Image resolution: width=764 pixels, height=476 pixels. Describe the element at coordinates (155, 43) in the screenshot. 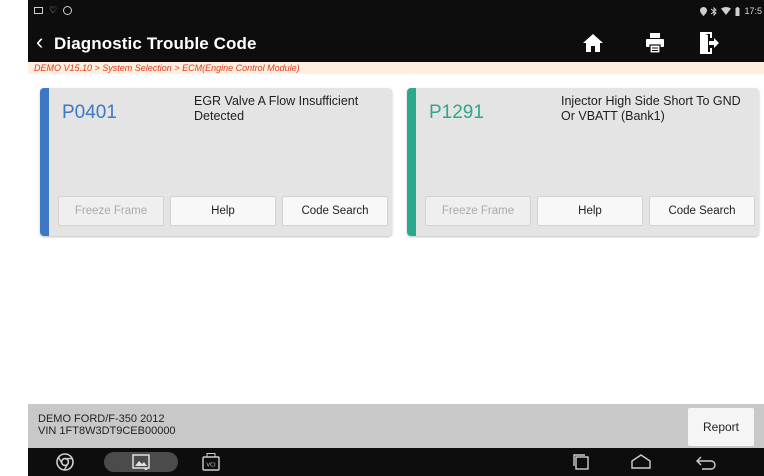

I see `page-title: Diagnostic Trouble Code` at that location.